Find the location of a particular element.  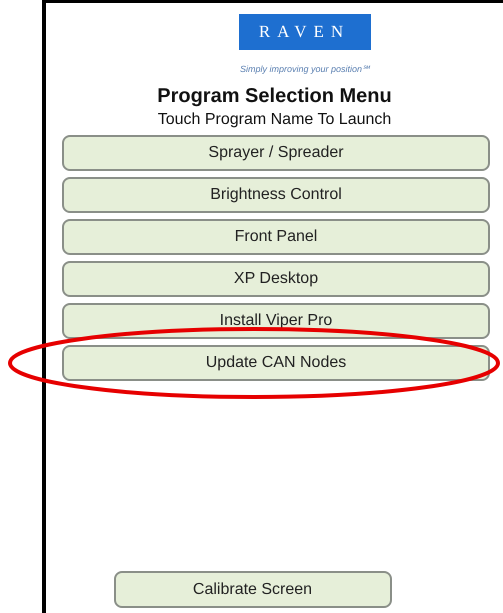

program-button: Update CAN Nodes is located at coordinates (276, 362).